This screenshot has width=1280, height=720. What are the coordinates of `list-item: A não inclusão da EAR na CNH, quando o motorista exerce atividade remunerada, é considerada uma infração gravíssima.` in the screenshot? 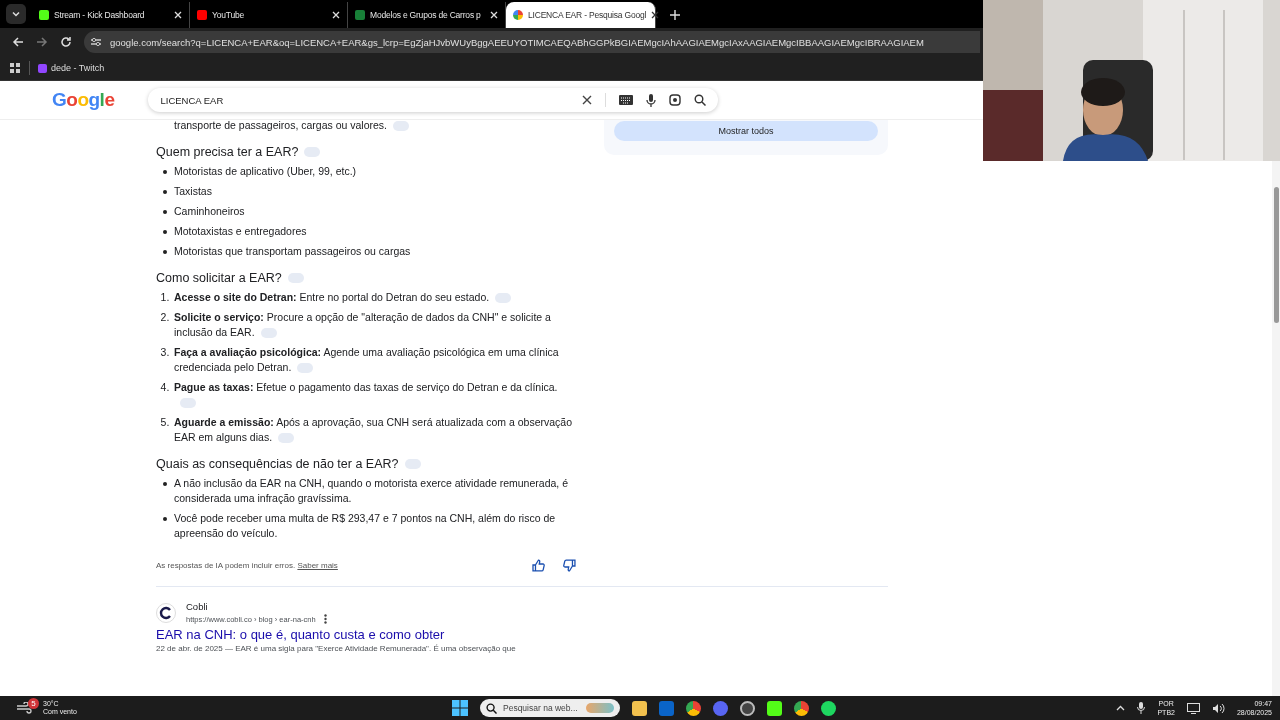 It's located at (371, 491).